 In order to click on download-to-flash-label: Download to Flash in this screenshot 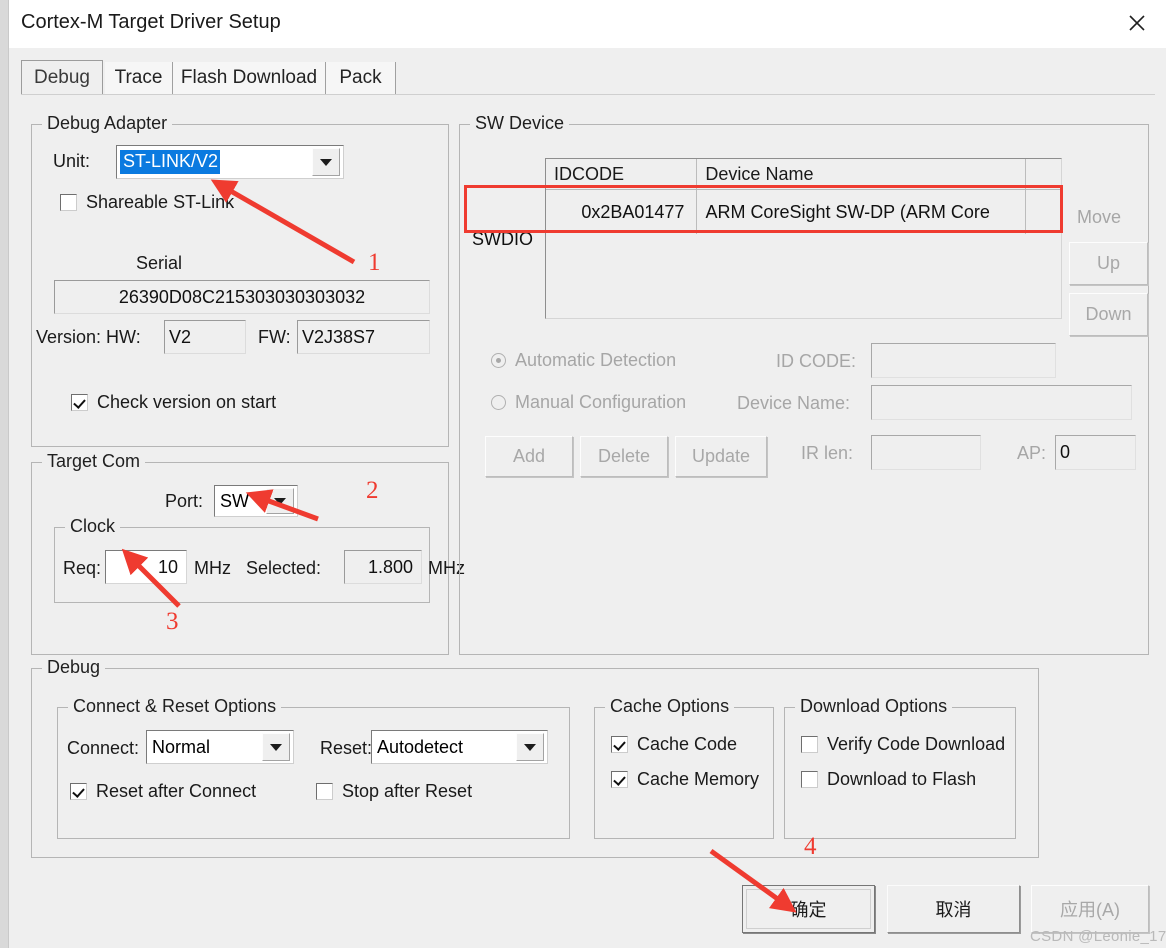, I will do `click(902, 779)`.